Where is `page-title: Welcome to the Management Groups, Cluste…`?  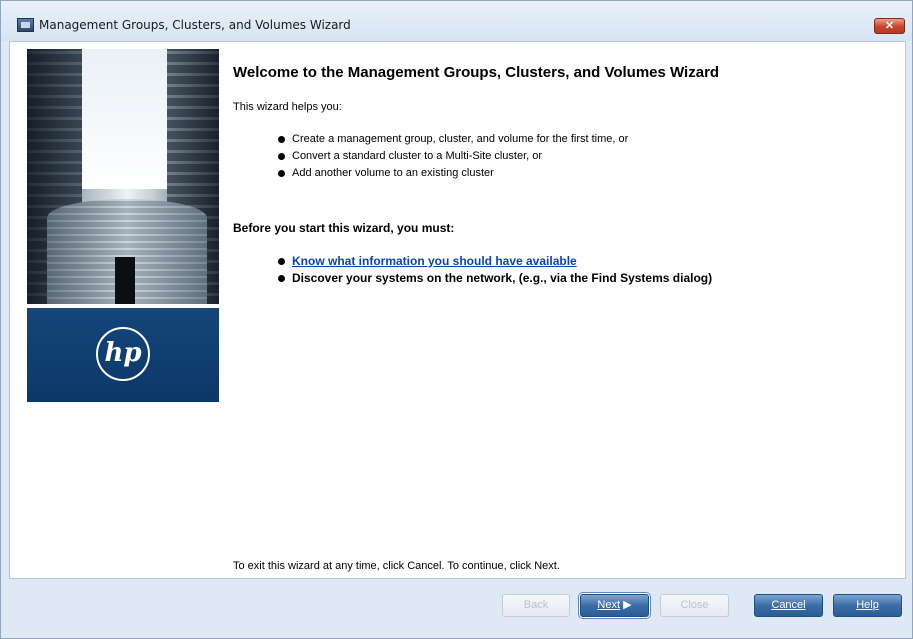
page-title: Welcome to the Management Groups, Cluste… is located at coordinates (476, 72).